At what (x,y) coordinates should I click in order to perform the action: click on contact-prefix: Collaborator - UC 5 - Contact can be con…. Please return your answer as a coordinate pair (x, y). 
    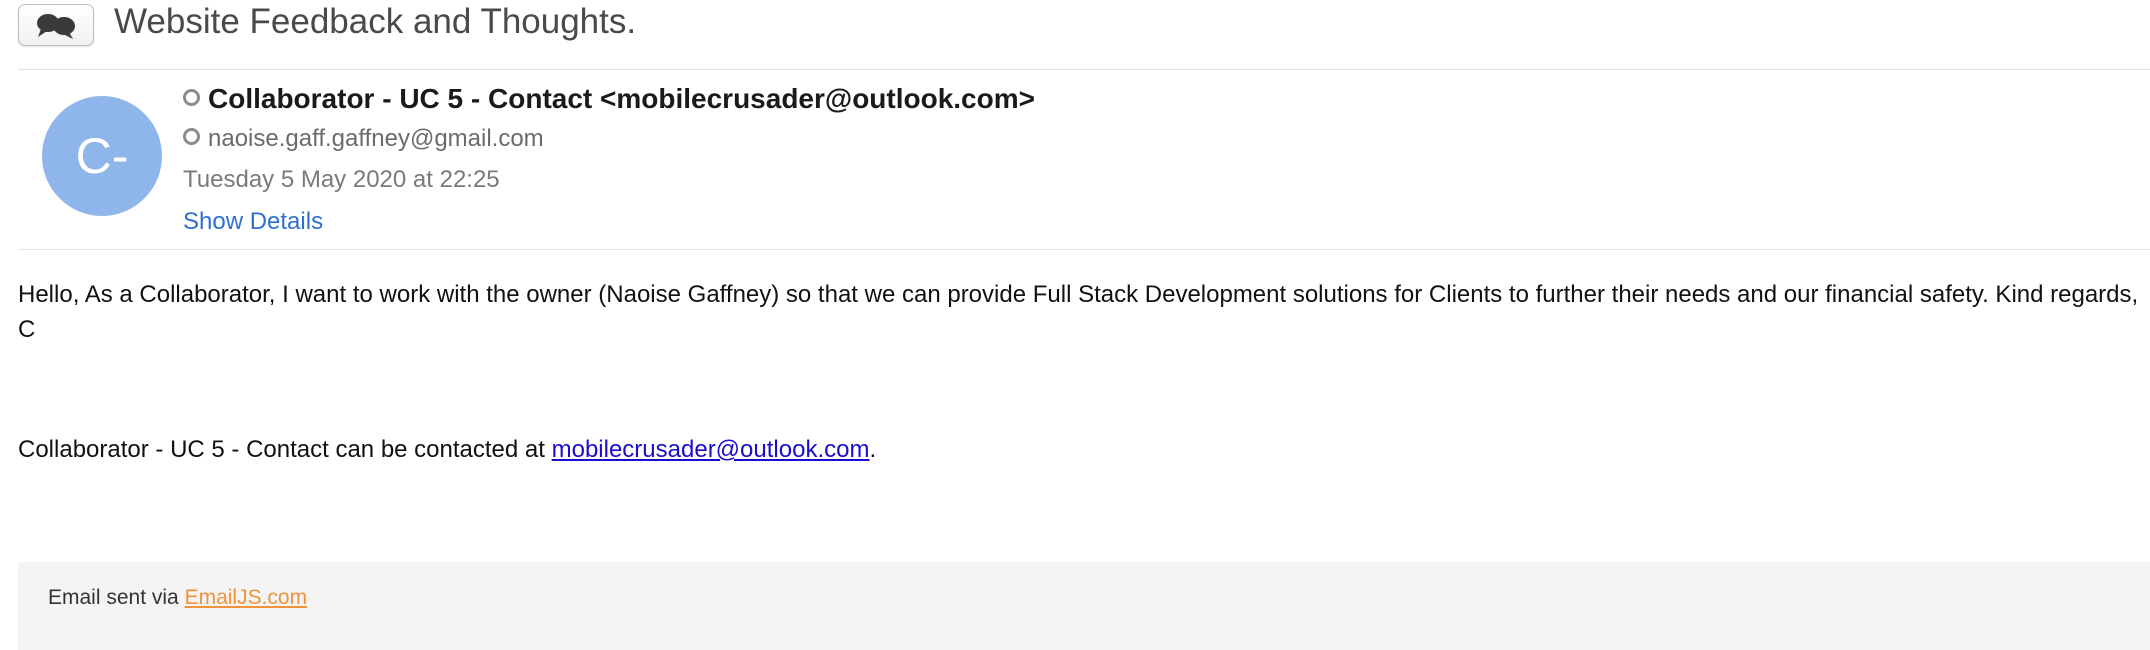
    Looking at the image, I should click on (285, 449).